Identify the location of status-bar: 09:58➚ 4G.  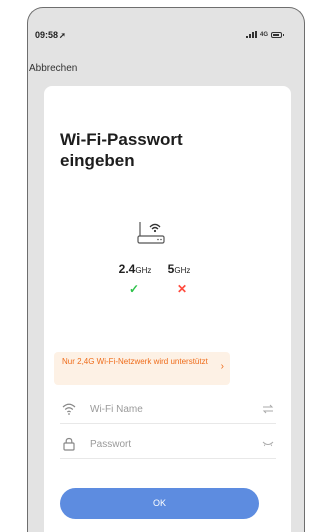
(166, 37).